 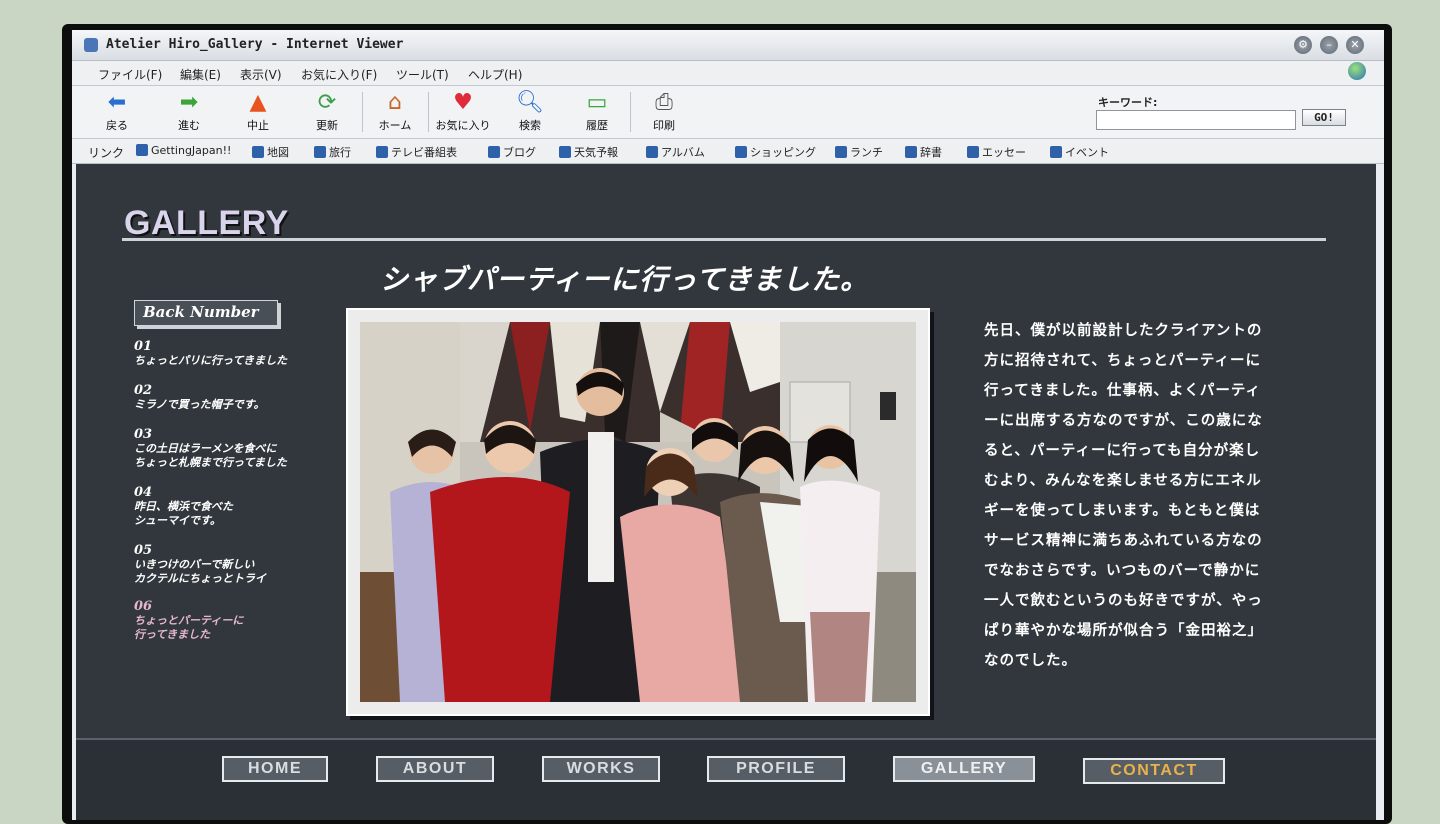 I want to click on back-number-item: 04 昨日、横浜で食べた シューマイです。, so click(x=244, y=507).